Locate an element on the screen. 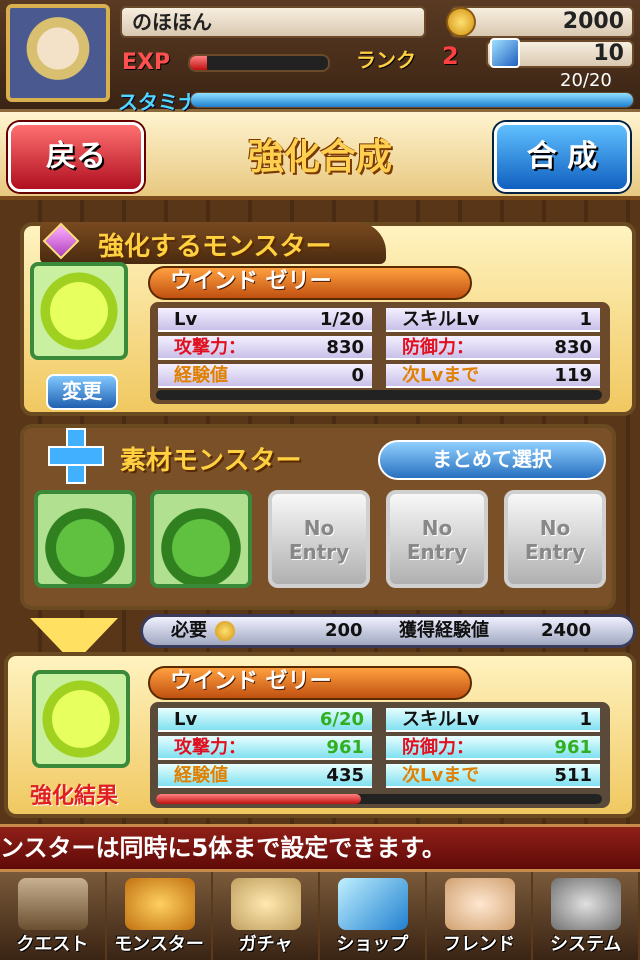 This screenshot has width=640, height=960. nav-label: システム is located at coordinates (585, 944).